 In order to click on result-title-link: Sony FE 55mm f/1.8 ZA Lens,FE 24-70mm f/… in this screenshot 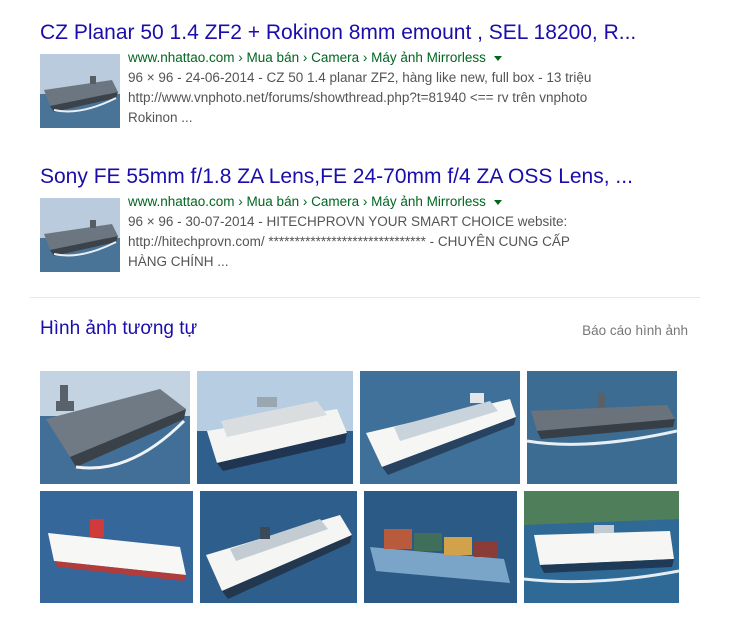, I will do `click(370, 177)`.